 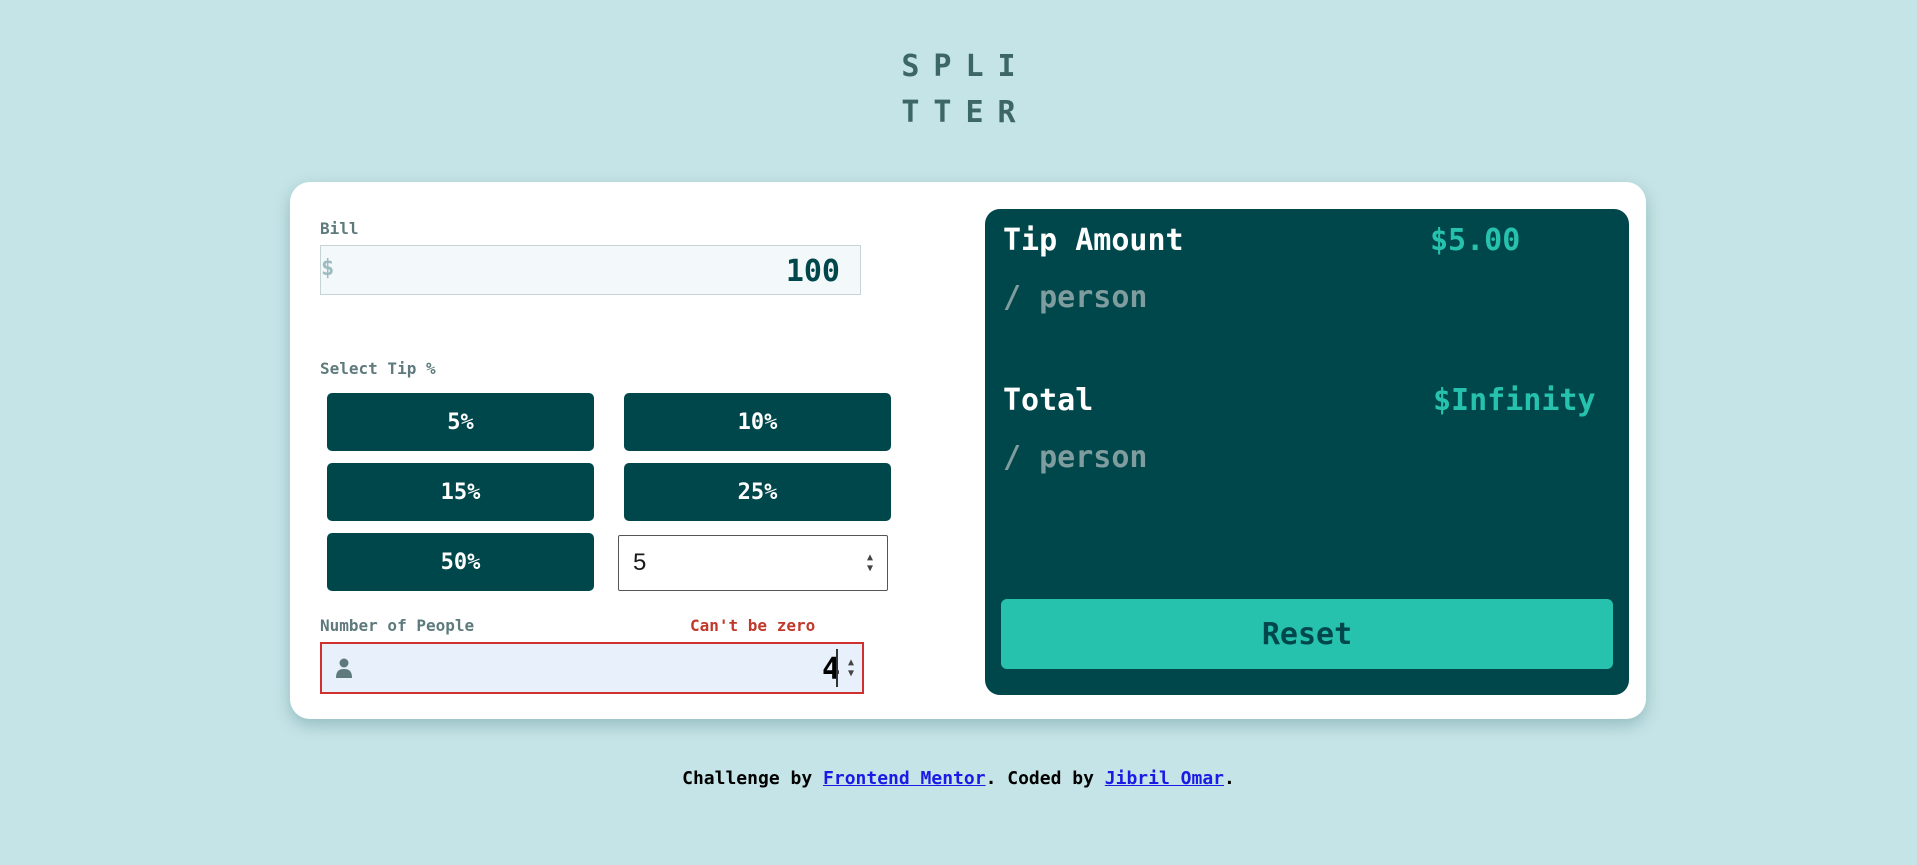 What do you see at coordinates (1164, 778) in the screenshot?
I see `author-link: Jibril Omar` at bounding box center [1164, 778].